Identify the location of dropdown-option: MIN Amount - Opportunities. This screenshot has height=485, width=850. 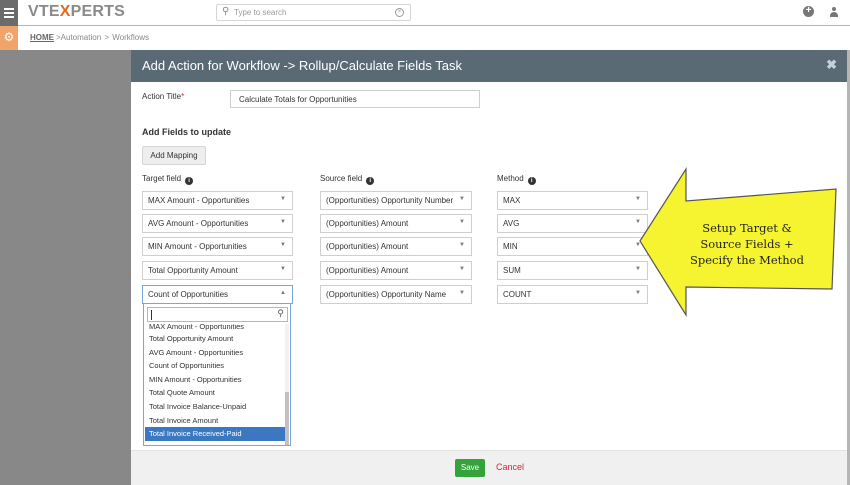
(217, 380).